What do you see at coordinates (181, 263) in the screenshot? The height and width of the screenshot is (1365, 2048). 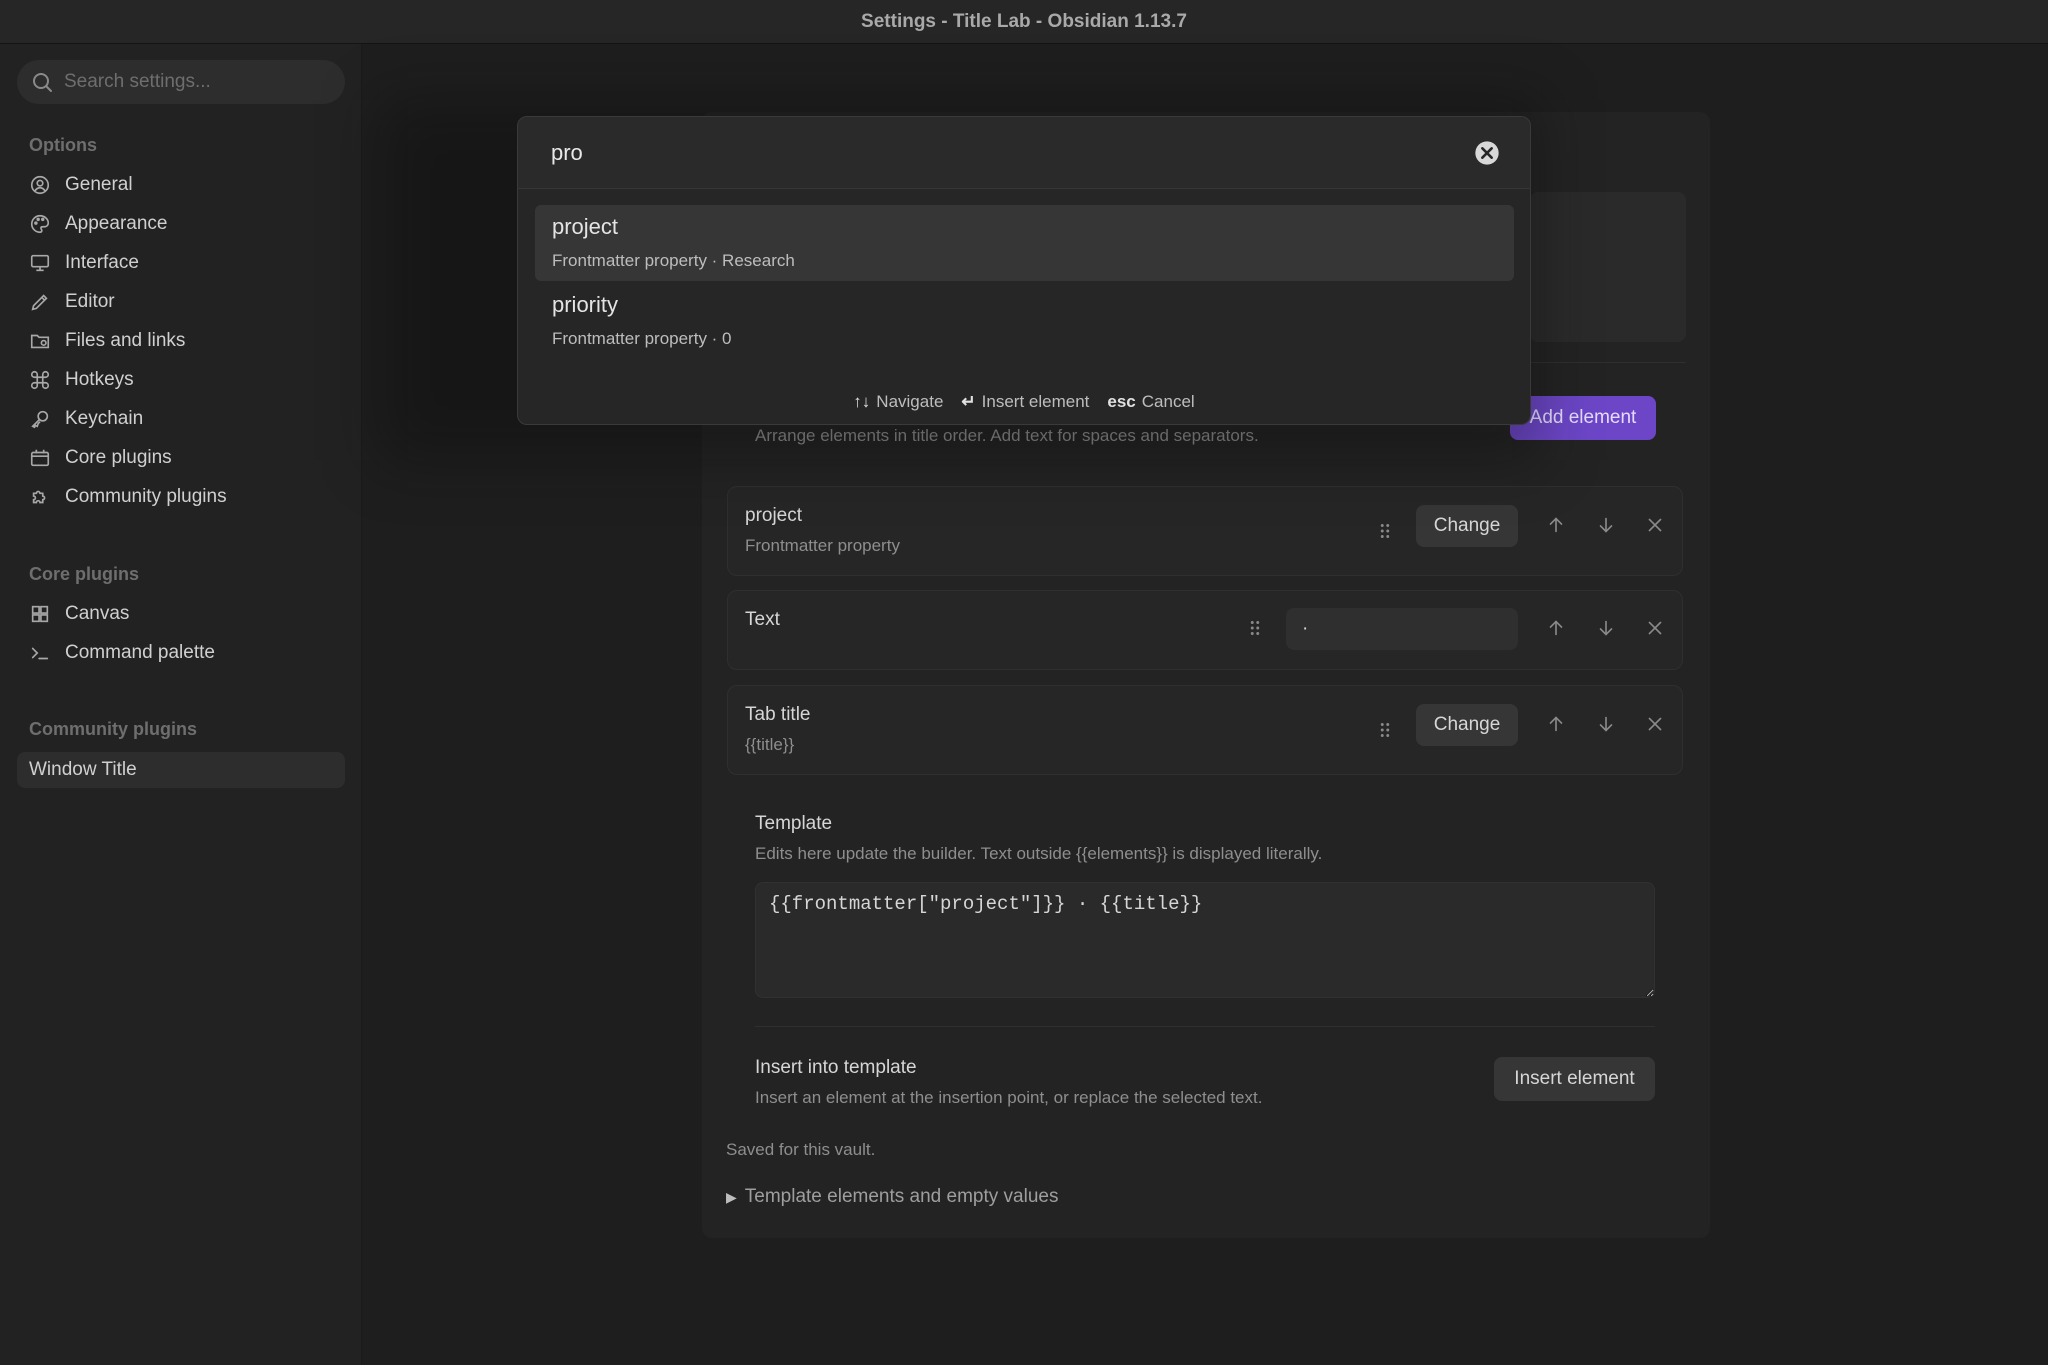 I see `sidebar-item-interface: Interface` at bounding box center [181, 263].